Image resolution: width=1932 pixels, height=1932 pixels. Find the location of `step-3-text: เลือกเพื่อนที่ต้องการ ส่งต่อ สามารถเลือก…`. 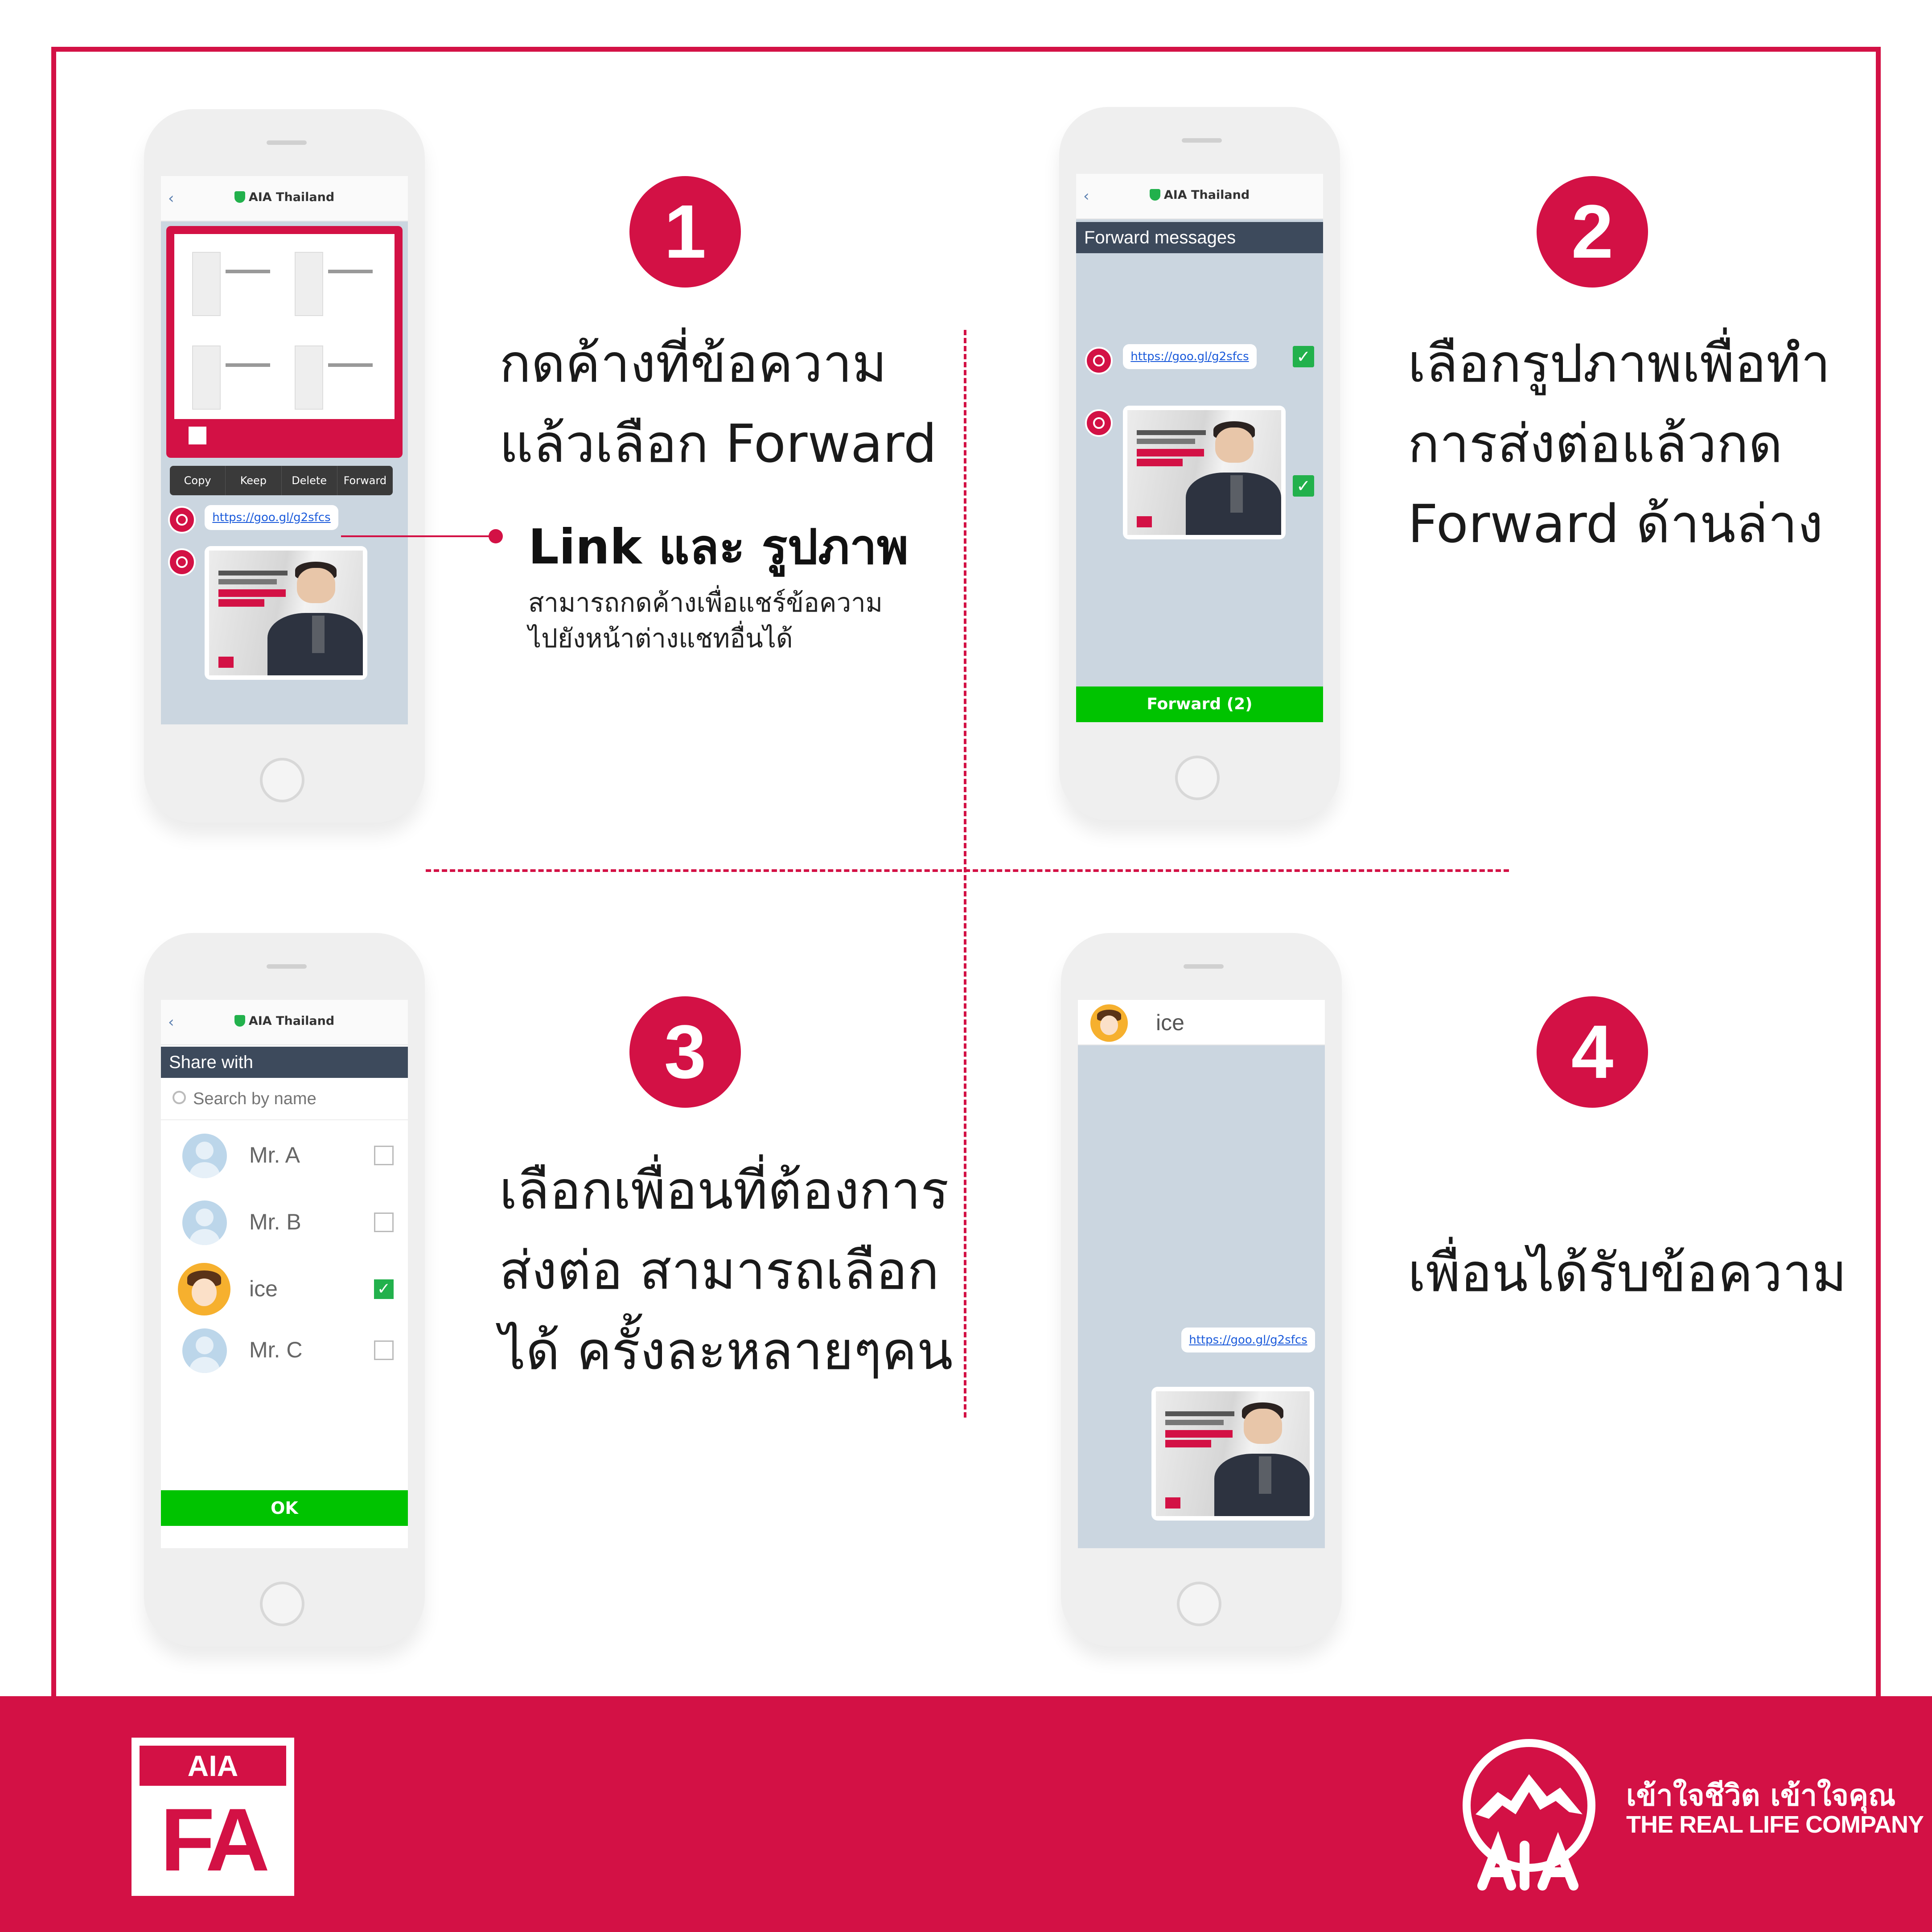

step-3-text: เลือกเพื่อนที่ต้องการ ส่งต่อ สามารถเลือก… is located at coordinates (726, 1270).